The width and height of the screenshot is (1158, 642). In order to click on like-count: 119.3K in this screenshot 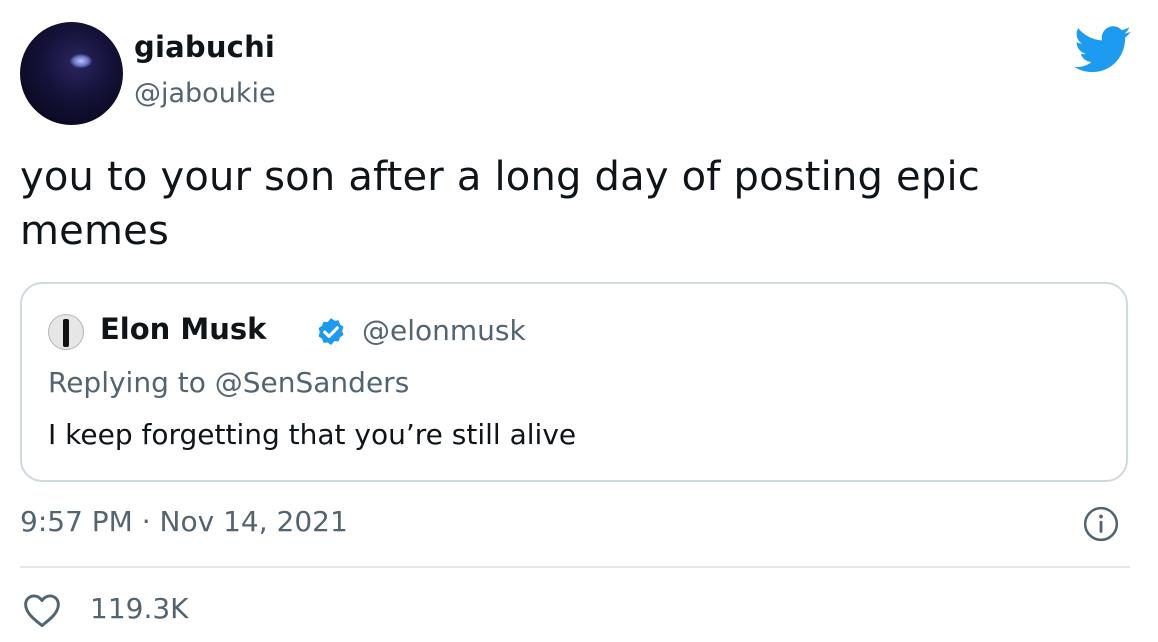, I will do `click(139, 608)`.